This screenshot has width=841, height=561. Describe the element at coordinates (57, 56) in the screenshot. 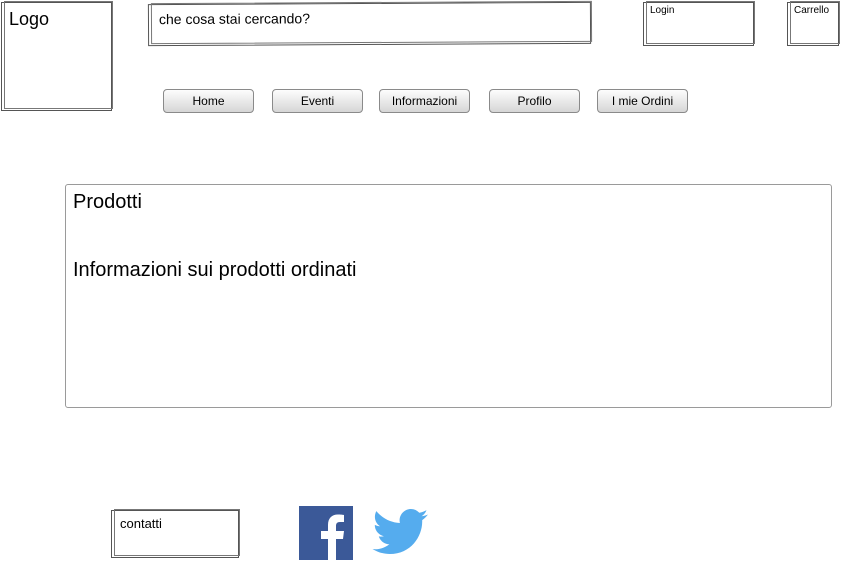

I see `logo-placeholder: Logo` at that location.